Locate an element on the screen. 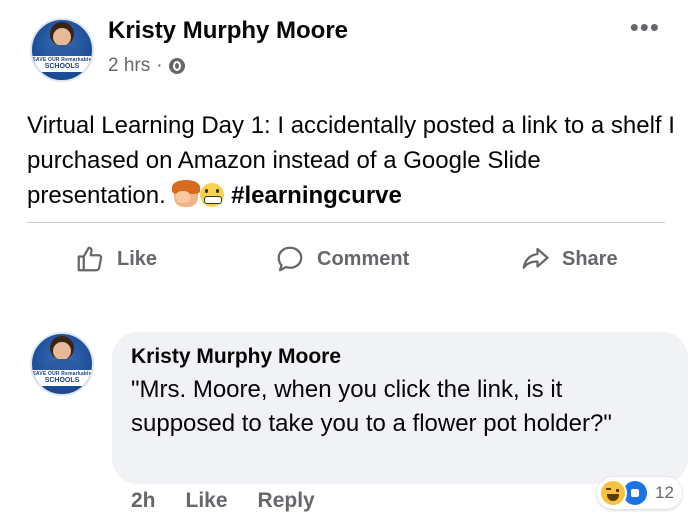  comment-avatar: SAVE OUR Remarkable SCHOOLS is located at coordinates (62, 364).